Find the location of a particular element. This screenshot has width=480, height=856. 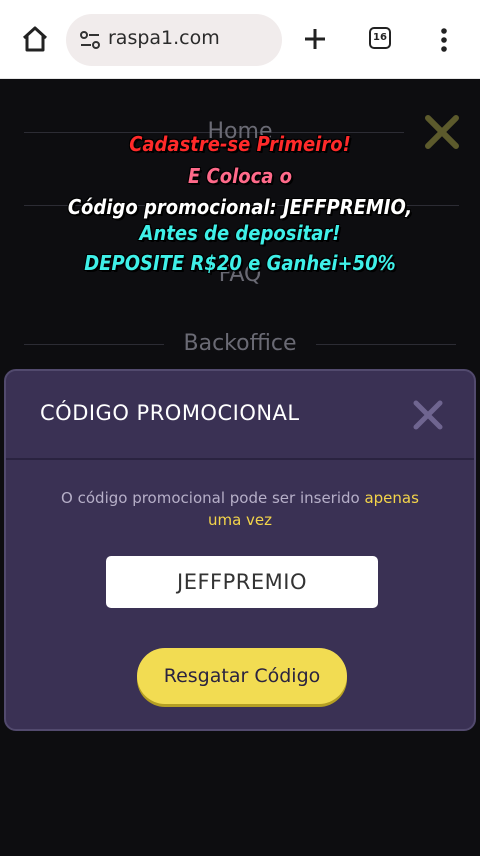

more-menu-icon is located at coordinates (444, 40).